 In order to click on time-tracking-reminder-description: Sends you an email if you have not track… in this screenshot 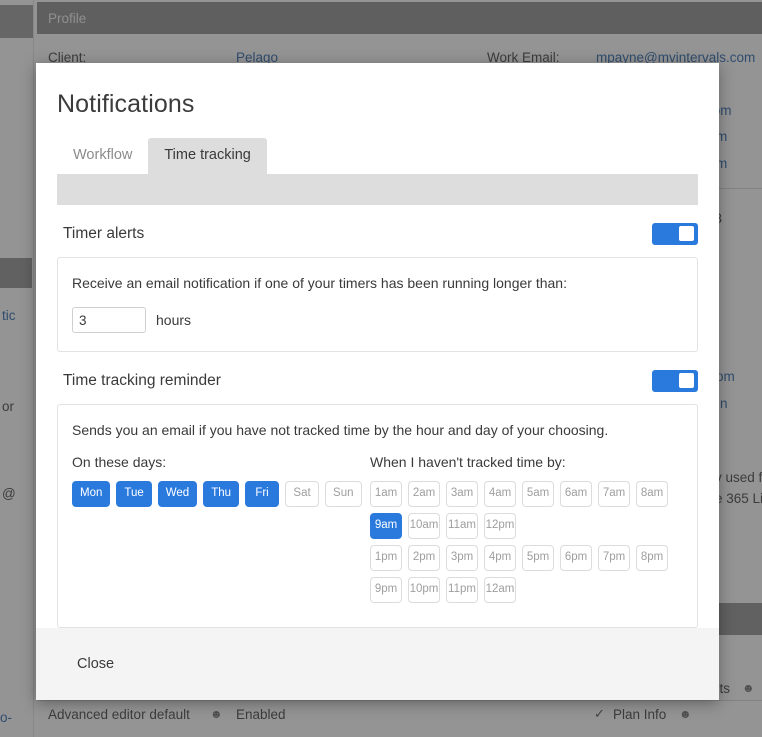, I will do `click(340, 430)`.